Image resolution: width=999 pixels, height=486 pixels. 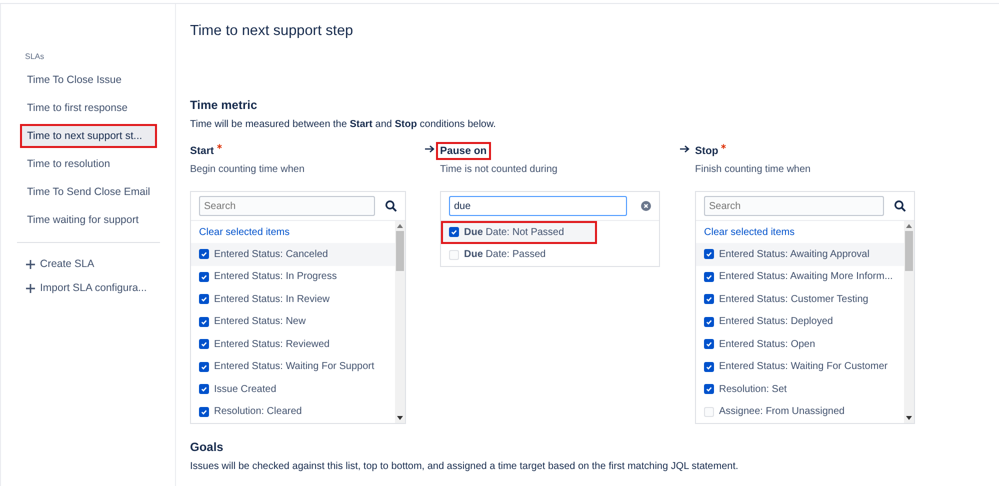 I want to click on condition-hint: Finish counting time when, so click(x=753, y=169).